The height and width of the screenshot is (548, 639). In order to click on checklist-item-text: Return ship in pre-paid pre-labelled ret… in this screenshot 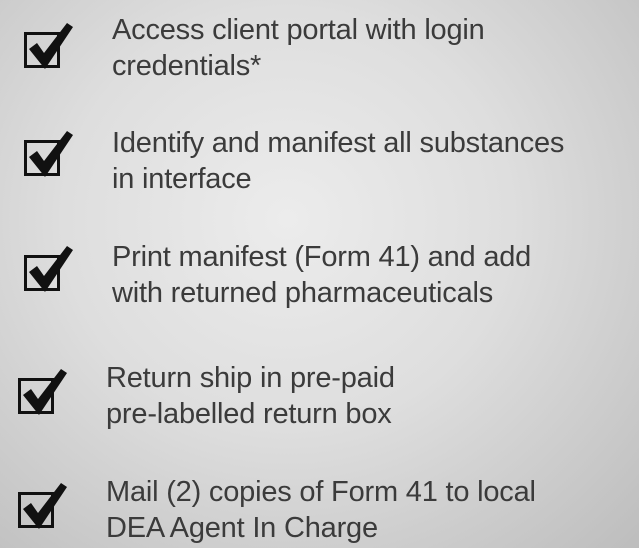, I will do `click(250, 396)`.